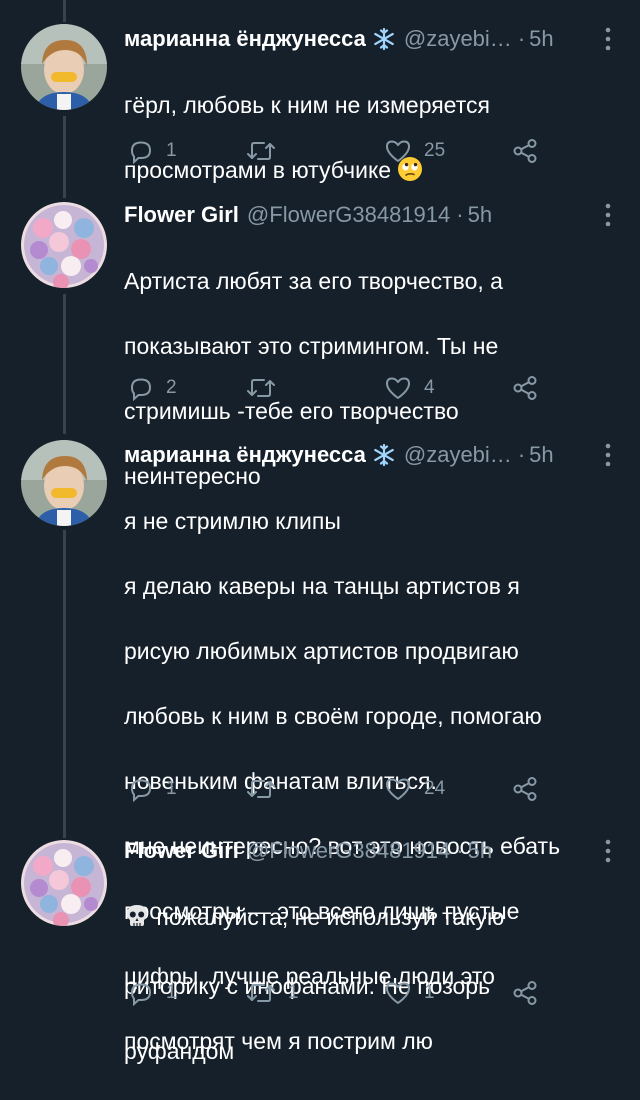 This screenshot has height=1100, width=640. I want to click on tweet-actions: 2 4, so click(343, 388).